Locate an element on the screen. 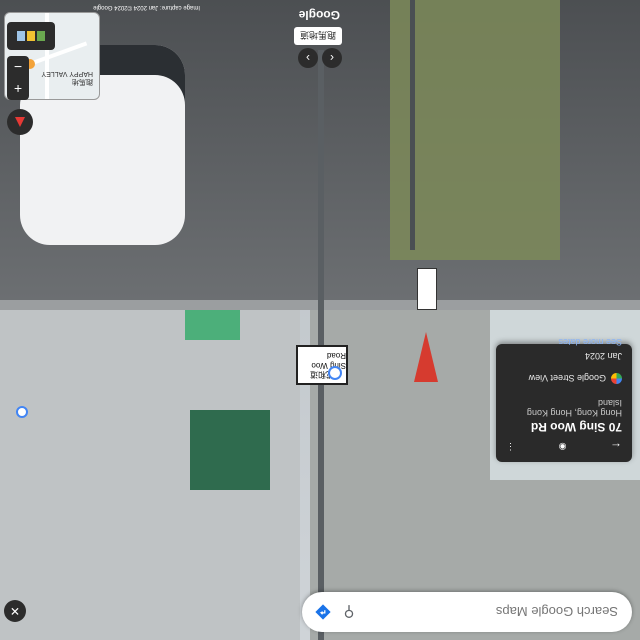 This screenshot has width=640, height=640. minimap-area-label: 跑馬地 HAPPY VALLEY is located at coordinates (68, 76).